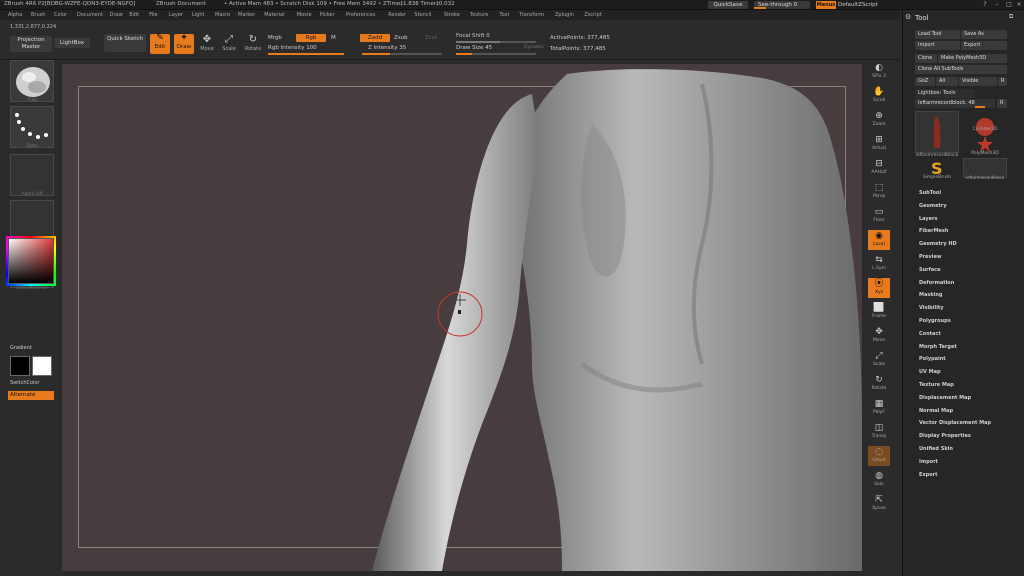 This screenshot has height=576, width=1024. What do you see at coordinates (728, 5) in the screenshot?
I see `quicksave-button: QuickSave` at bounding box center [728, 5].